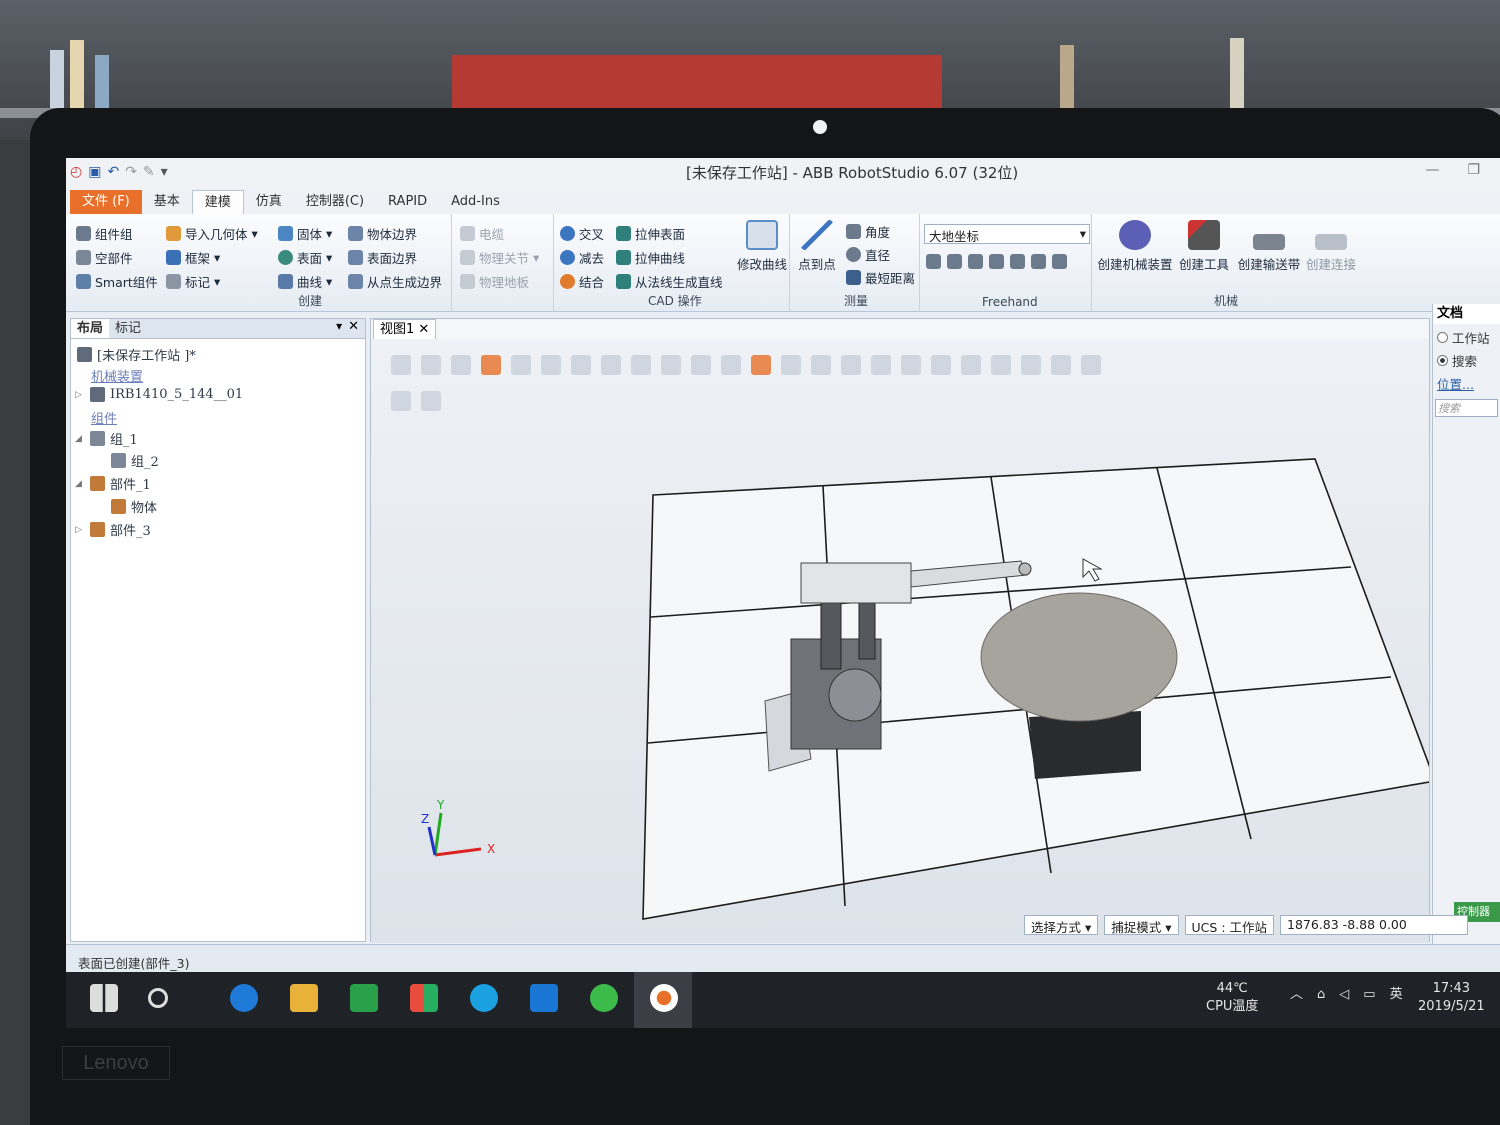 The height and width of the screenshot is (1125, 1500). What do you see at coordinates (880, 277) in the screenshot?
I see `min-distance-button: 最短距离` at bounding box center [880, 277].